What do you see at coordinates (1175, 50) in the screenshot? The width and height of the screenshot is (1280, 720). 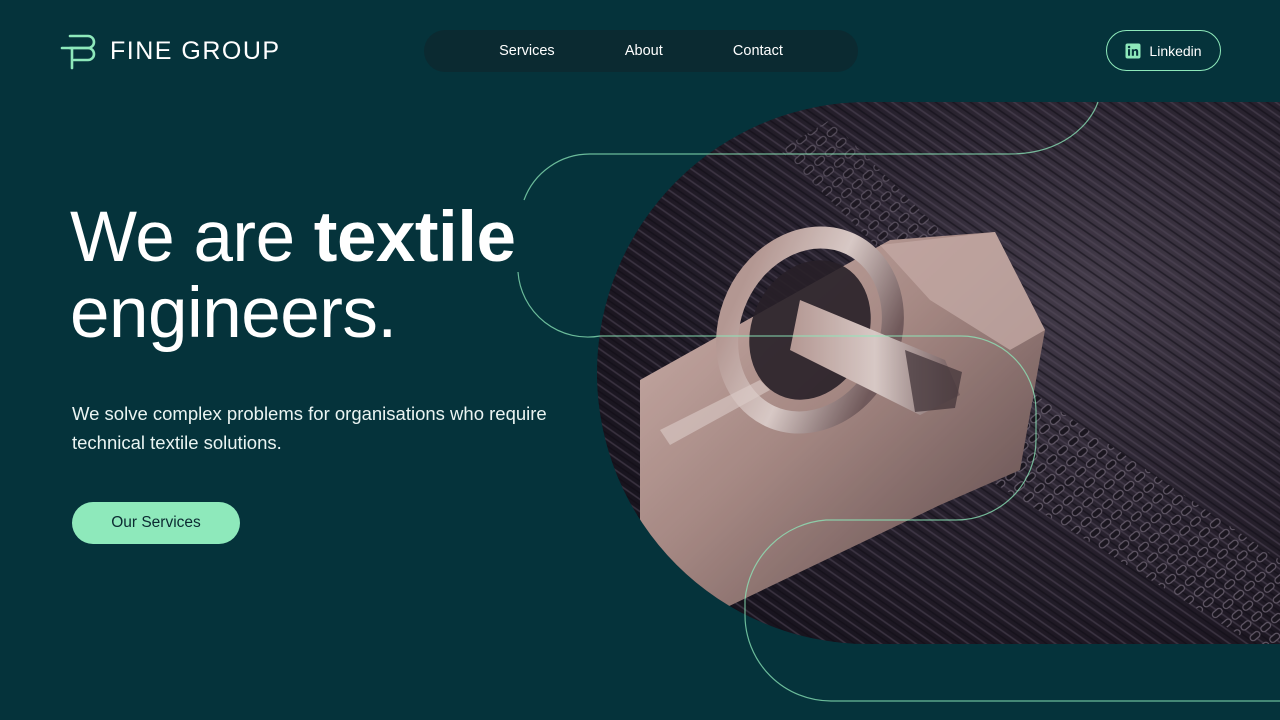 I see `linkedin-label: Linkedin` at bounding box center [1175, 50].